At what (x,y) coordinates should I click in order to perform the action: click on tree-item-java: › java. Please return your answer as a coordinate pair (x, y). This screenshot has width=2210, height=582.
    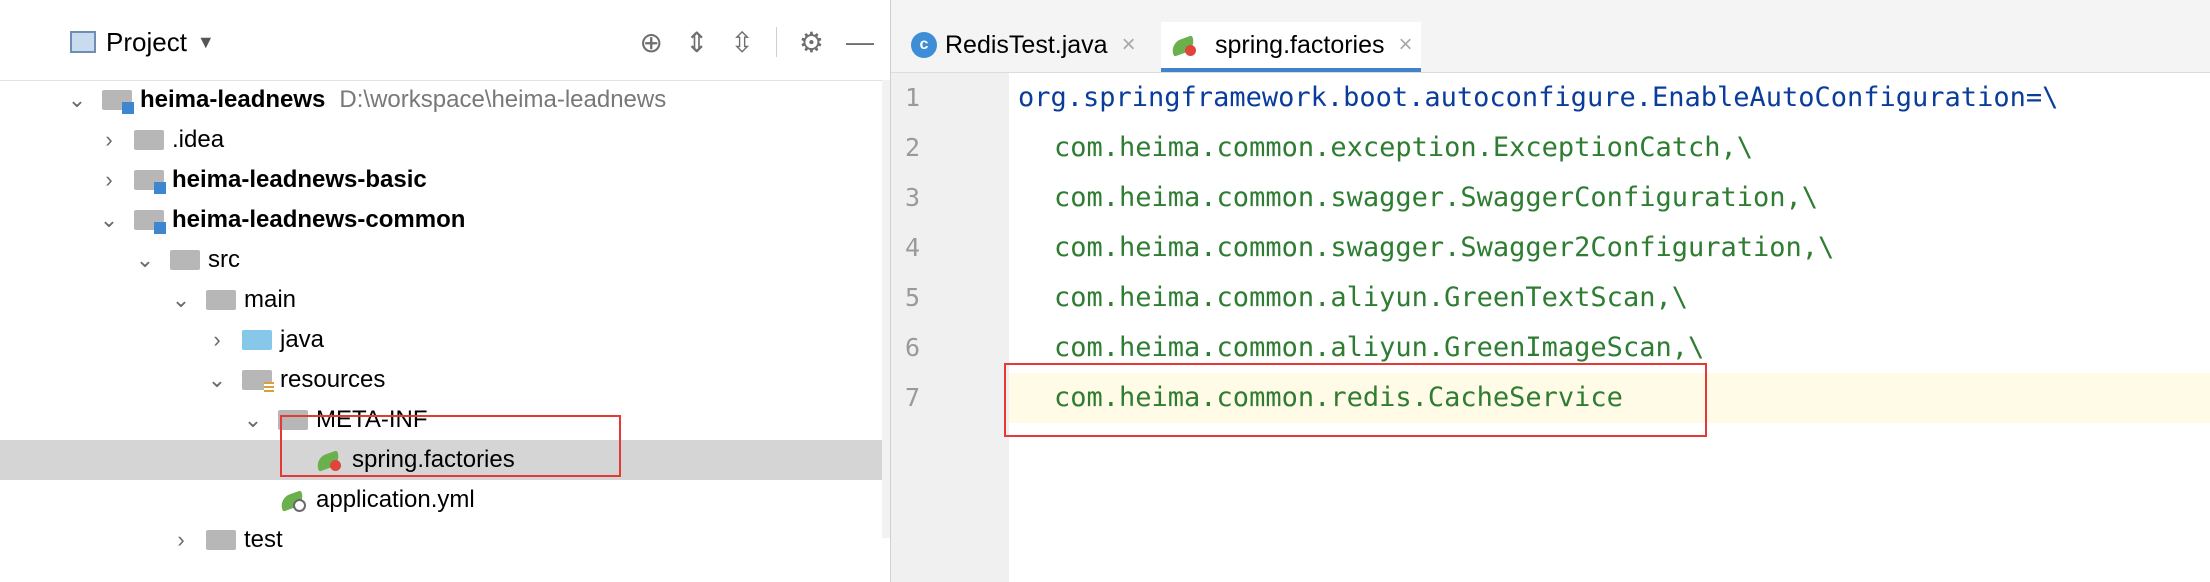
    Looking at the image, I should click on (441, 340).